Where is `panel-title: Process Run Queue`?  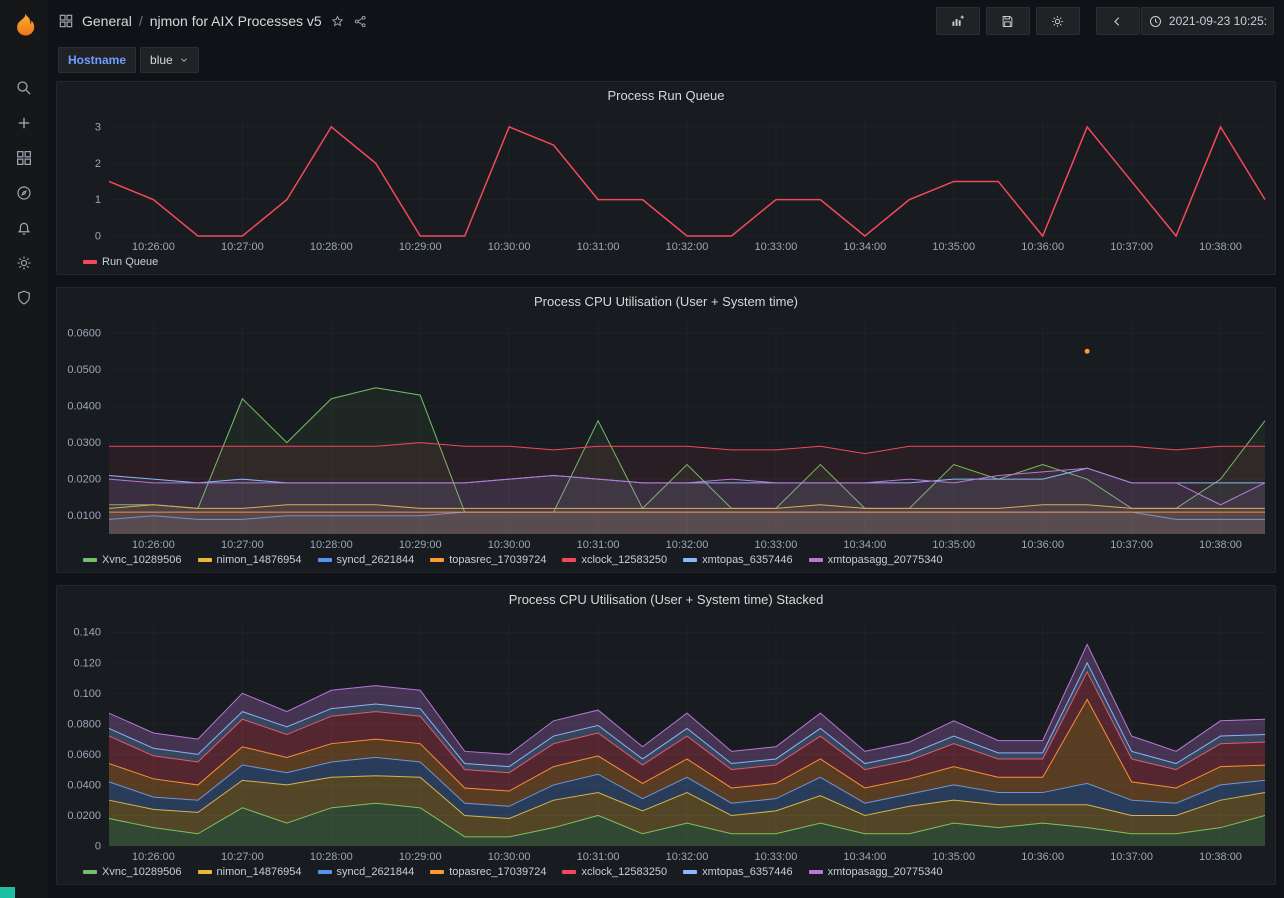 panel-title: Process Run Queue is located at coordinates (666, 95).